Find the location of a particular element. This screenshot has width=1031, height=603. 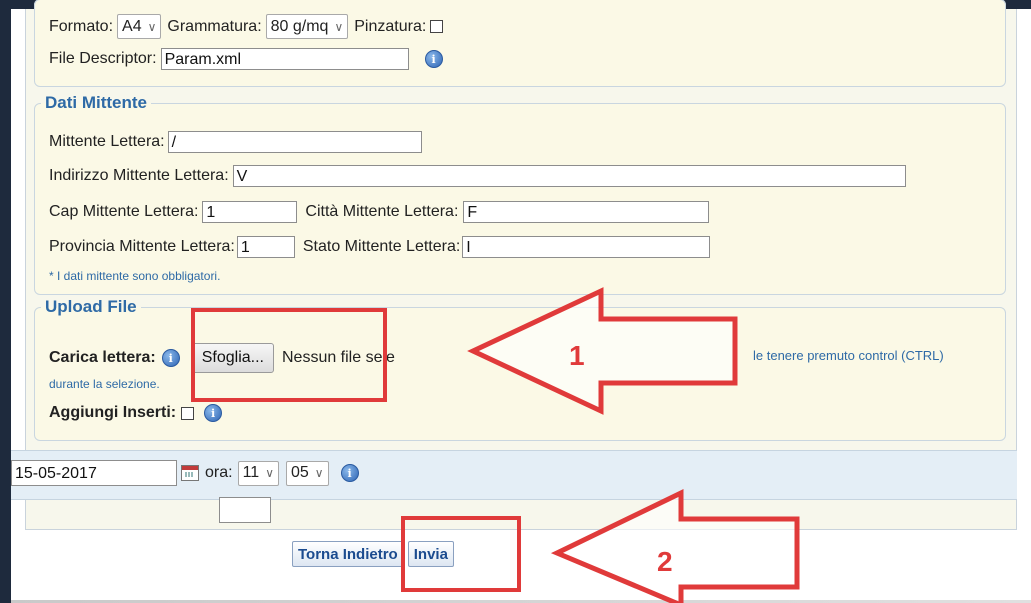

arrow-2-shape is located at coordinates (675, 546).